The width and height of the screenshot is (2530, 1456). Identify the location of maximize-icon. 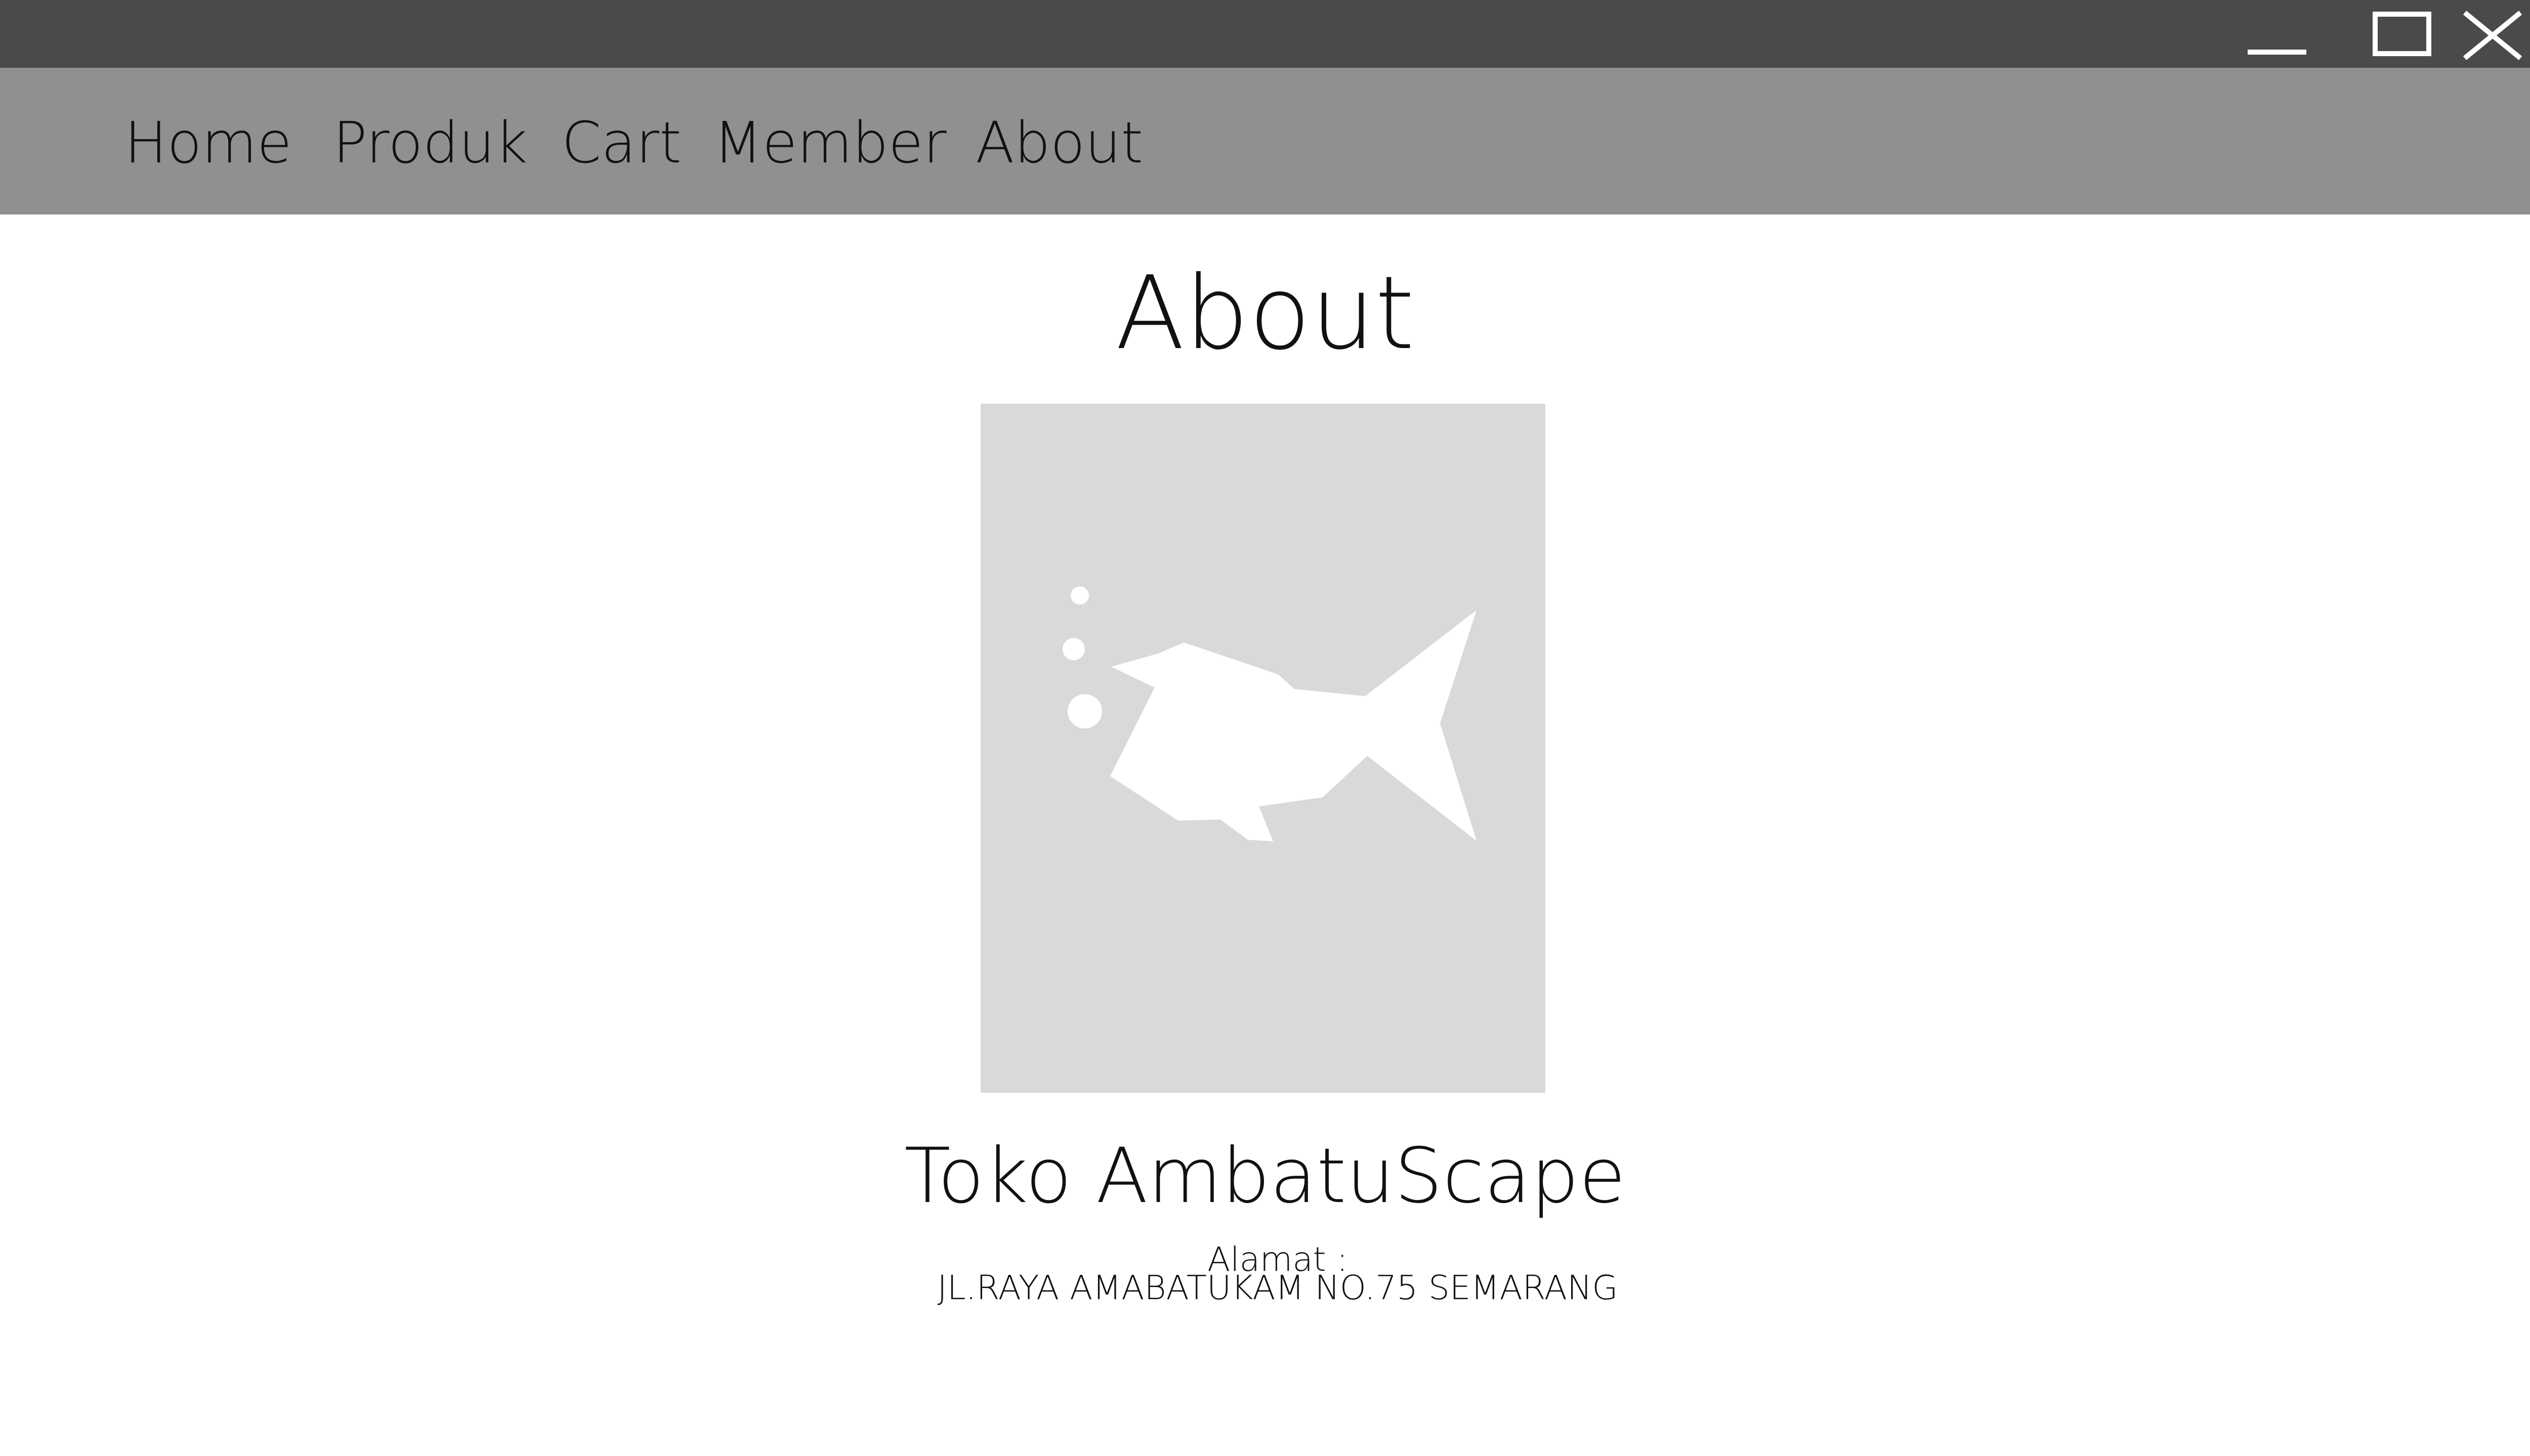
(2402, 34).